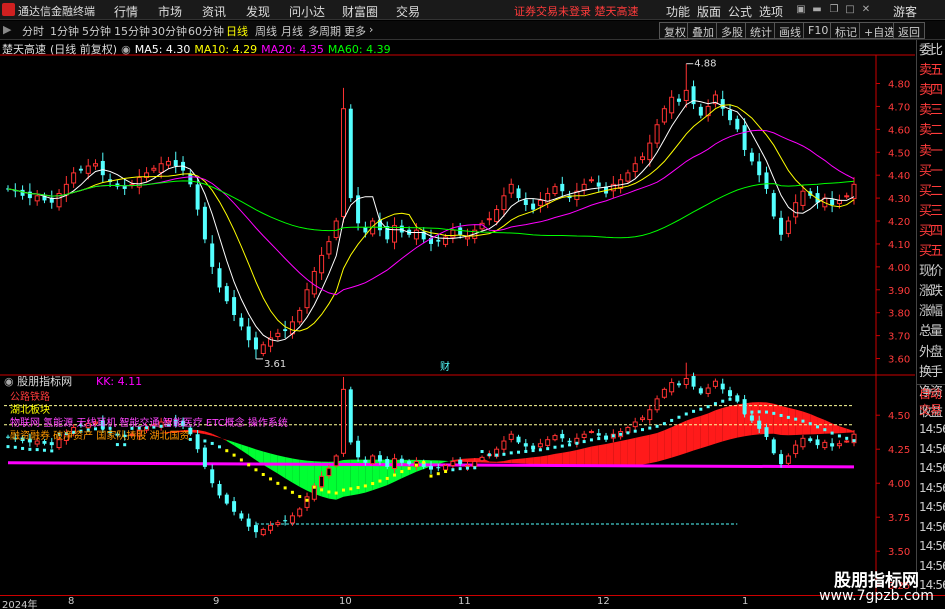 The width and height of the screenshot is (945, 609). I want to click on auto-label: 自动, so click(930, 394).